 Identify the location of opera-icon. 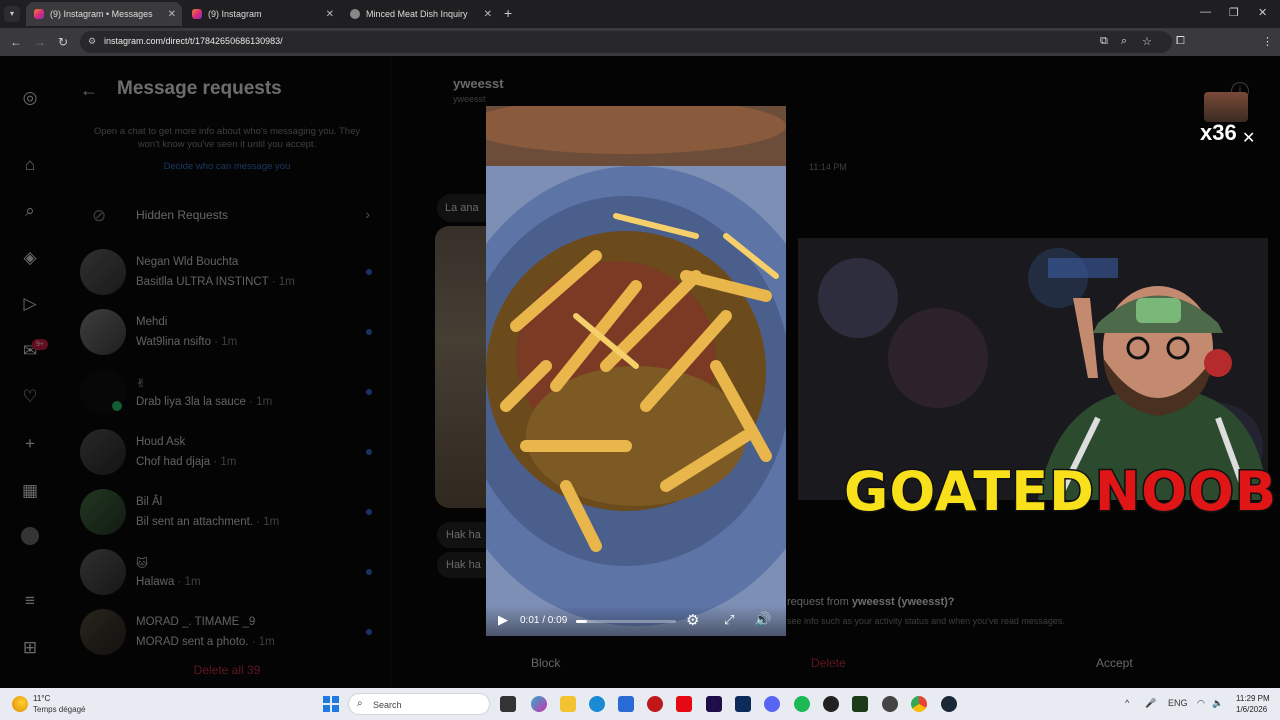
(655, 704).